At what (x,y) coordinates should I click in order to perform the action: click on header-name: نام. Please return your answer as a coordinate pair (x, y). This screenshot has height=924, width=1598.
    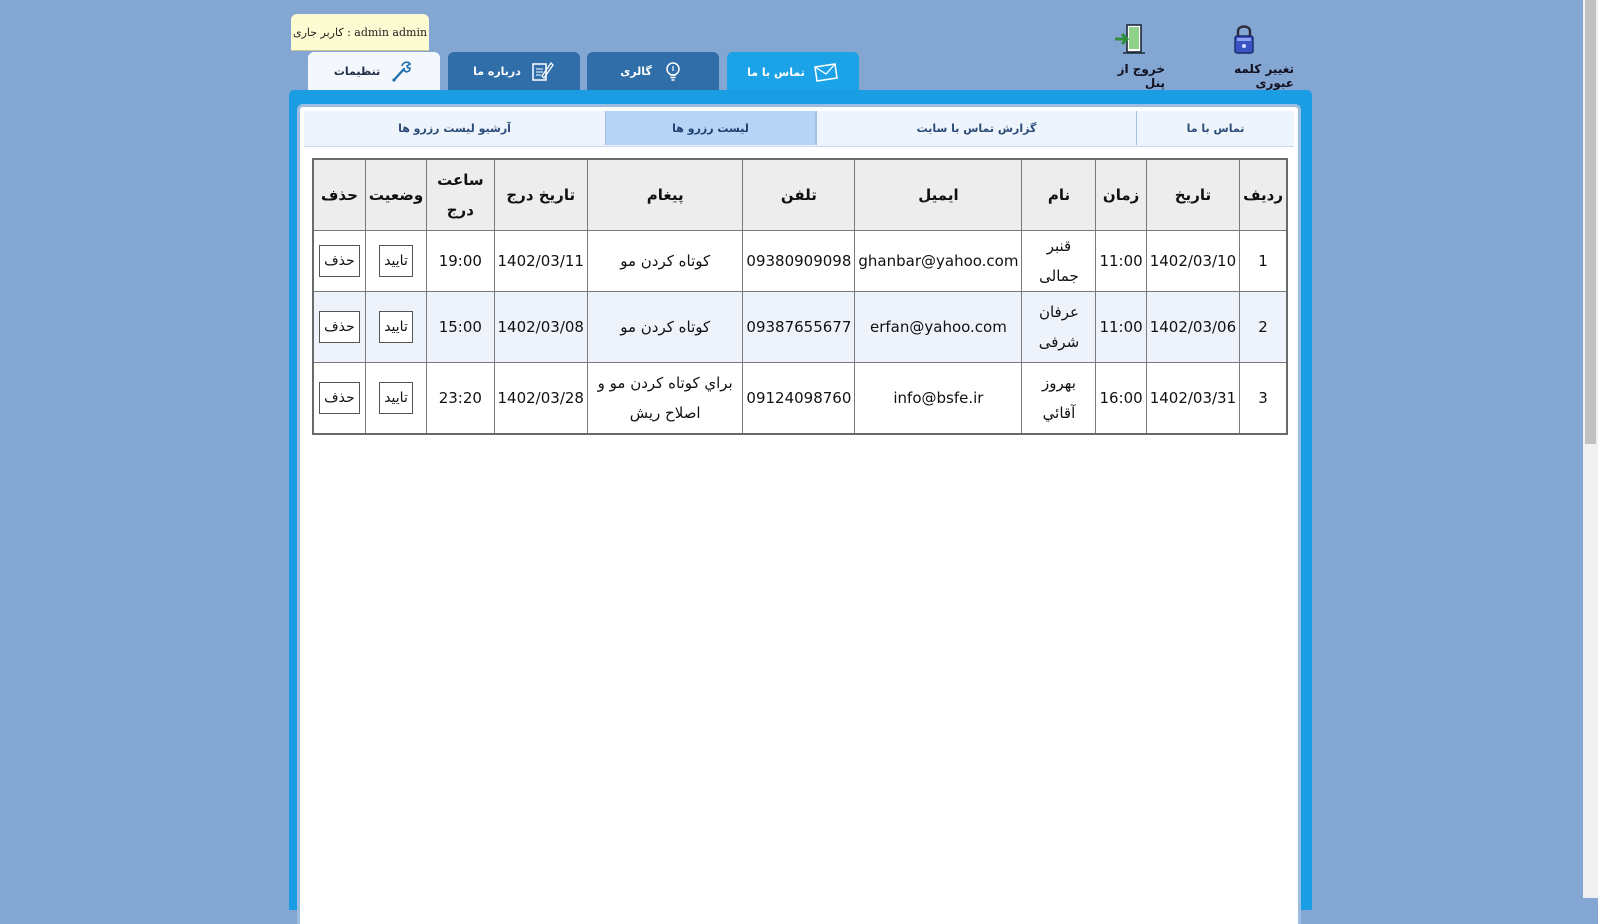
    Looking at the image, I should click on (1059, 194).